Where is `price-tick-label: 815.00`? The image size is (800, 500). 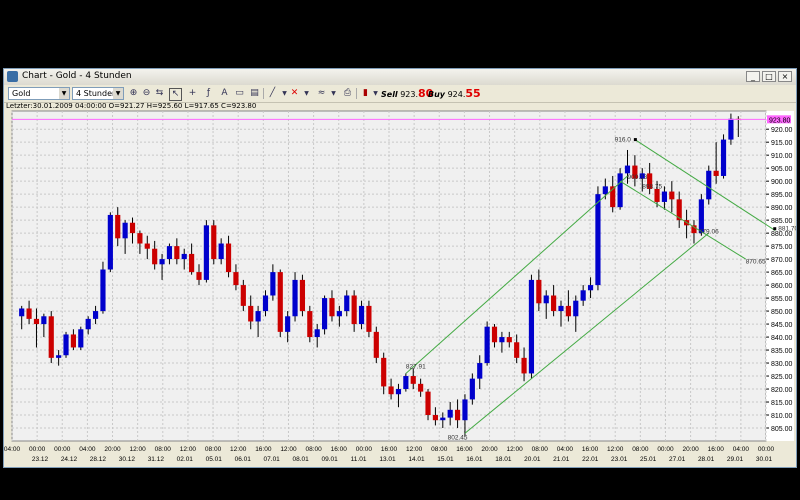
price-tick-label: 815.00 is located at coordinates (782, 403).